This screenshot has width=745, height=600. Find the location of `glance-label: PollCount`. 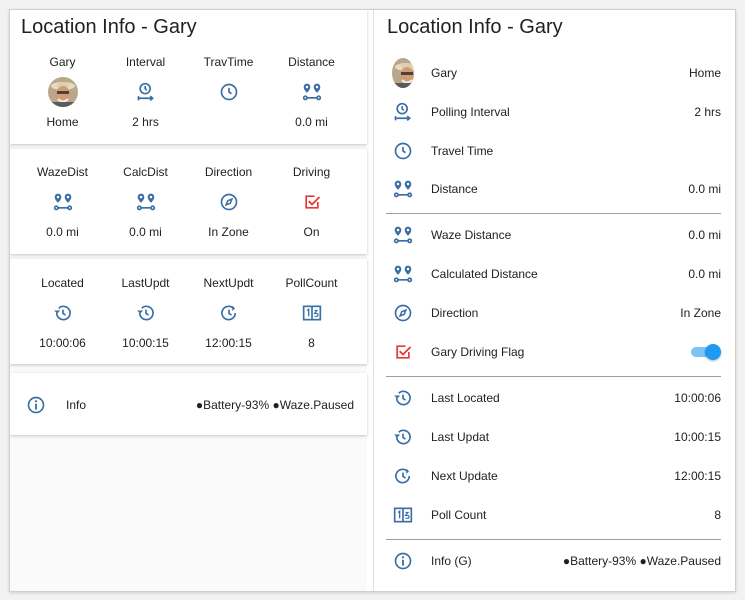

glance-label: PollCount is located at coordinates (311, 283).